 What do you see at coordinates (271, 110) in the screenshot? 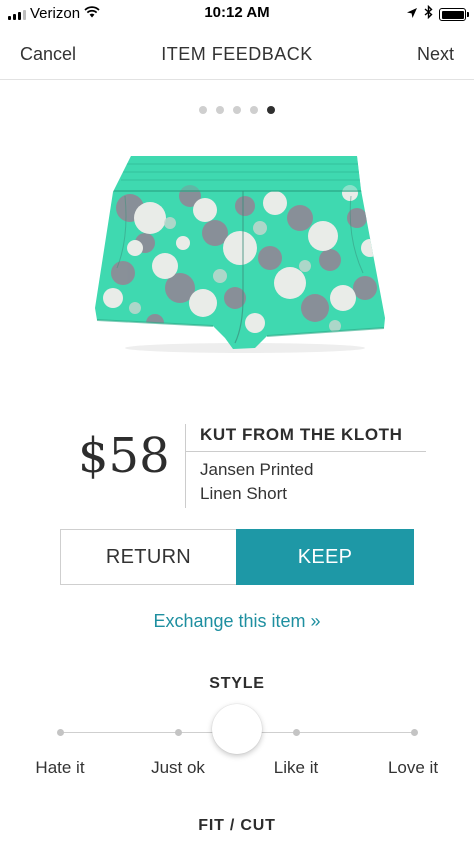
I see `page-dot-active` at bounding box center [271, 110].